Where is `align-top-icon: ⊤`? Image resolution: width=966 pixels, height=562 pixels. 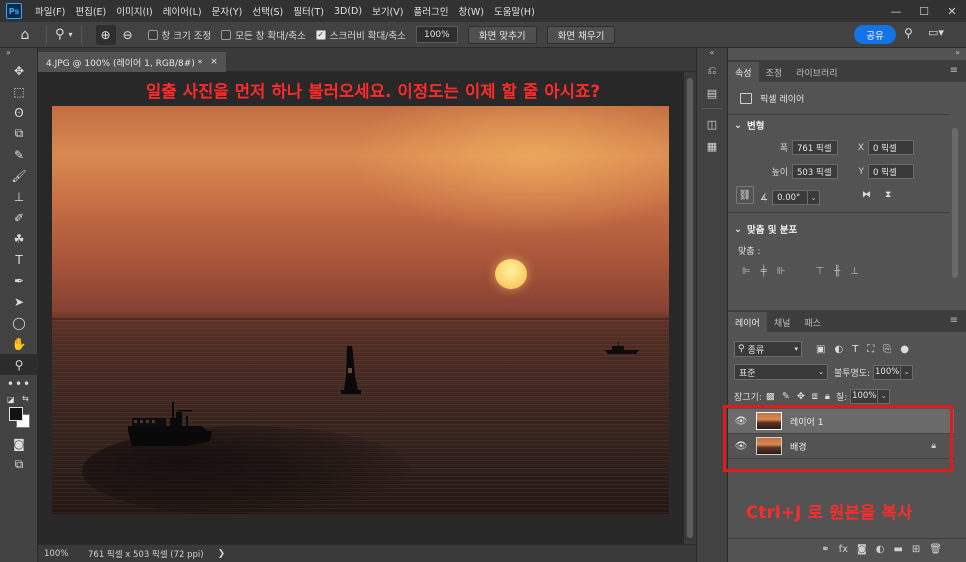
align-top-icon: ⊤ is located at coordinates (819, 271).